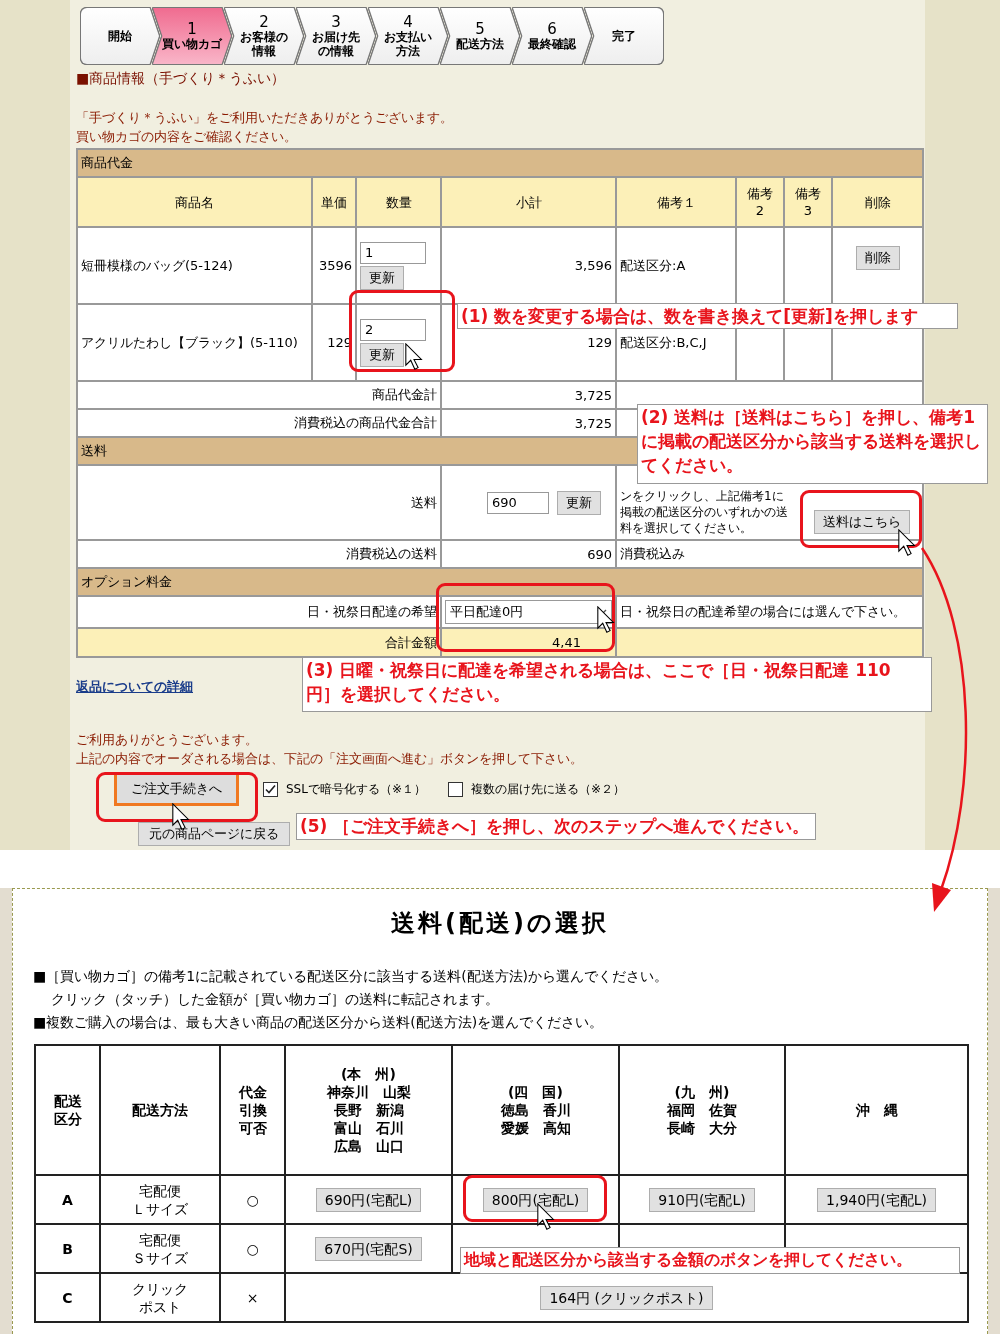 The image size is (1000, 1334). What do you see at coordinates (181, 79) in the screenshot?
I see `section-title: ■商品情報（手づくり＊うふい）` at bounding box center [181, 79].